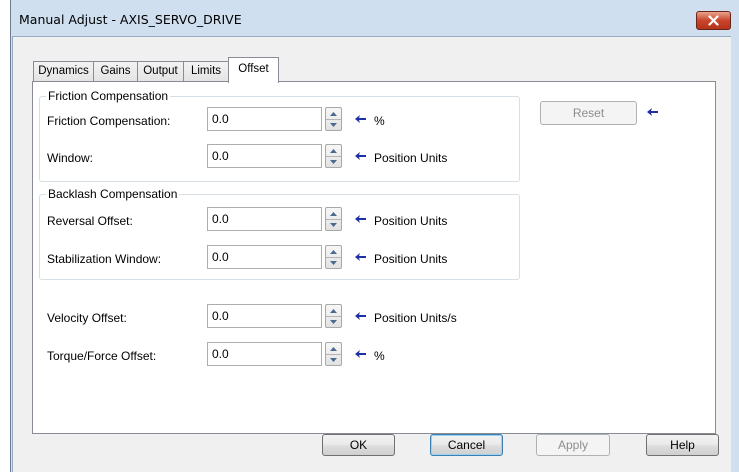 The image size is (739, 472). What do you see at coordinates (87, 318) in the screenshot?
I see `velocity-offset-label: Velocity Offset:` at bounding box center [87, 318].